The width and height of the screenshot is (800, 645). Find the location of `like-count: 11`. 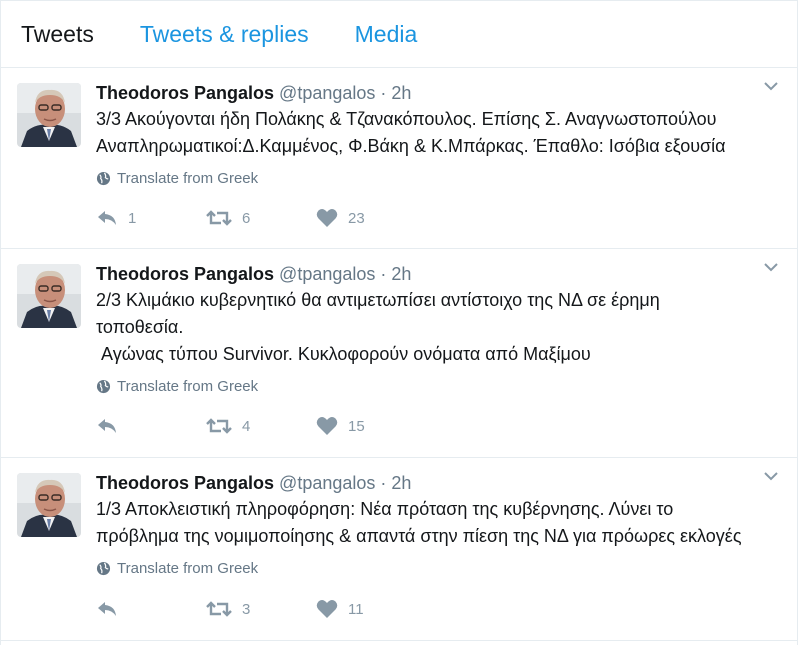

like-count: 11 is located at coordinates (356, 609).